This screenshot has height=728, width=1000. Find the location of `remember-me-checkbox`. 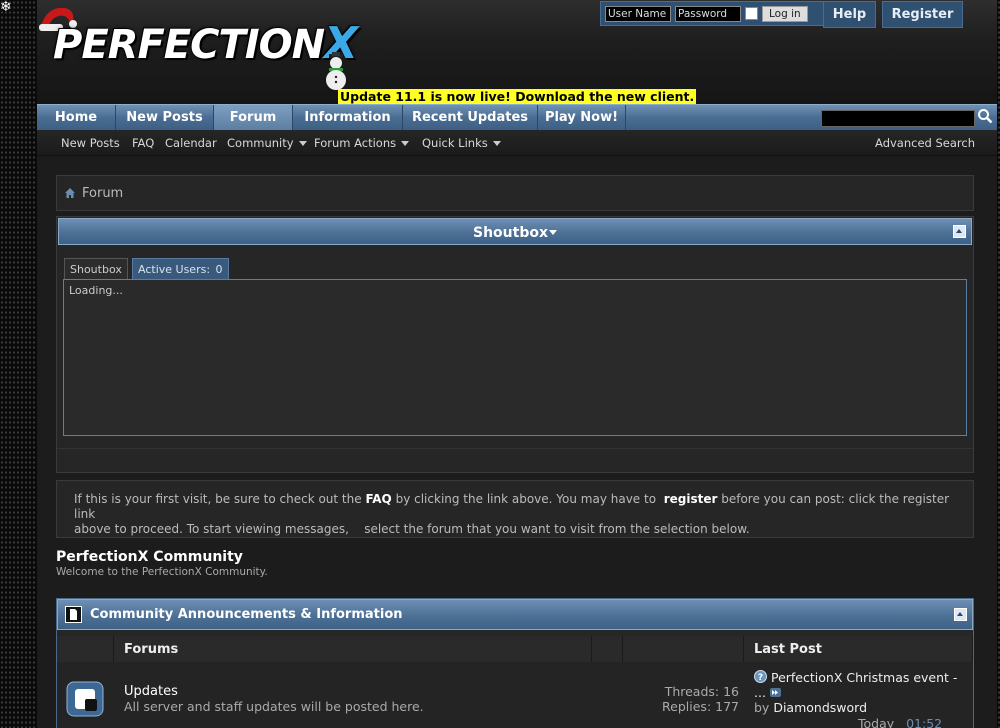

remember-me-checkbox is located at coordinates (751, 13).